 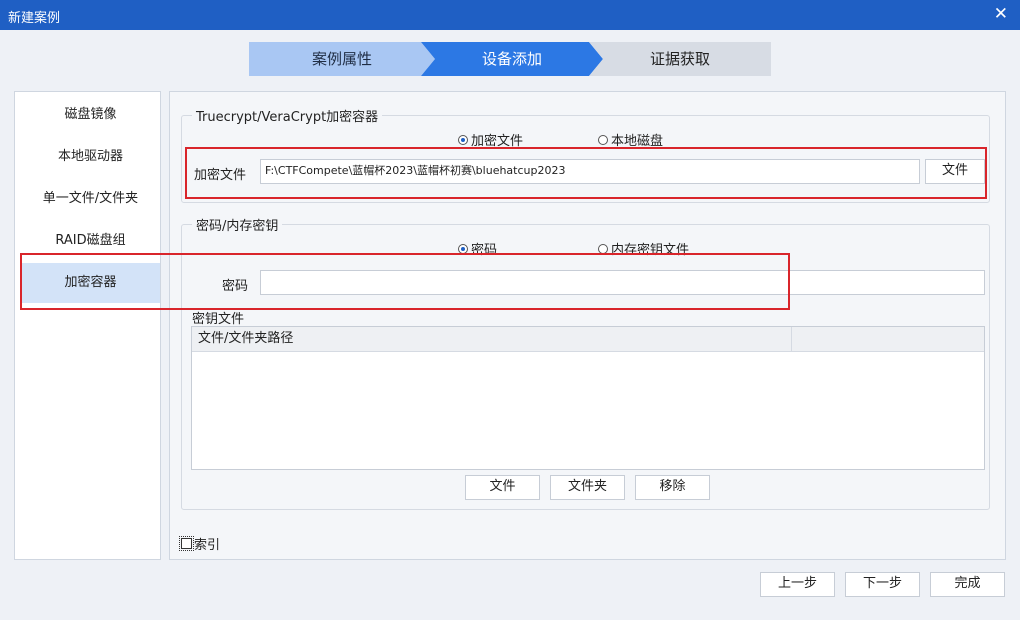 I want to click on password-input, so click(x=622, y=282).